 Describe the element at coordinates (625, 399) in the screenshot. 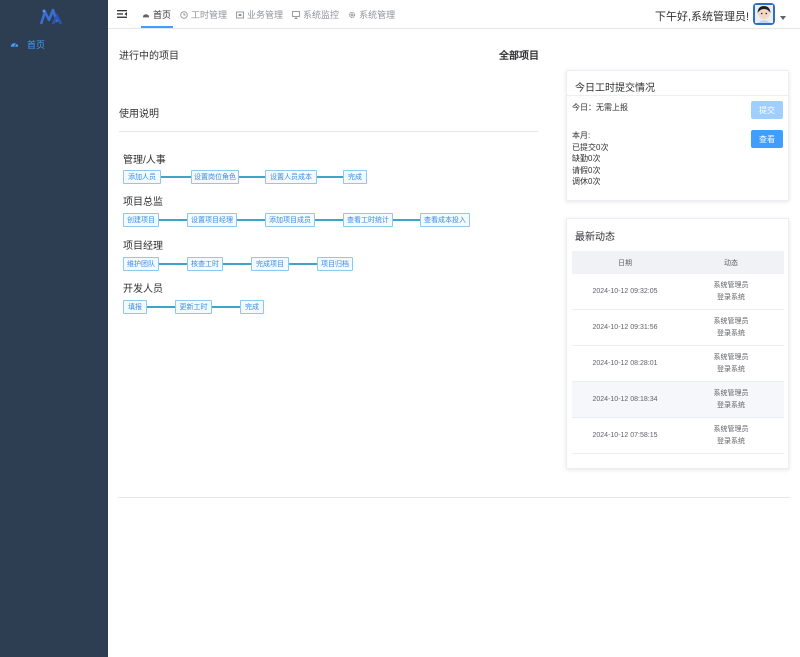

I see `row-date: 2024-10-12 08:18:34` at that location.